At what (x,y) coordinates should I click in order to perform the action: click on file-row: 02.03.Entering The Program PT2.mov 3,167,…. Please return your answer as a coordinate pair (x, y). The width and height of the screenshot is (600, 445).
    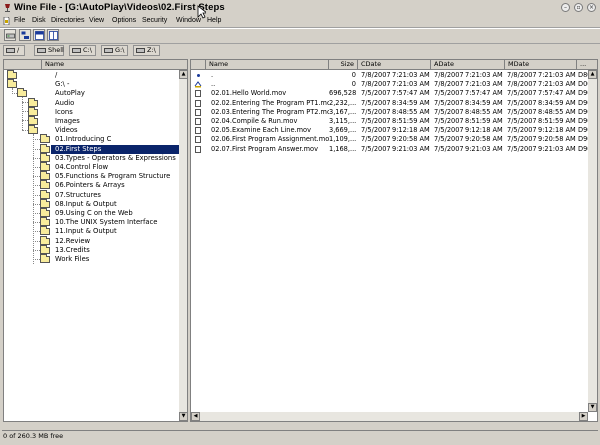
    Looking at the image, I should click on (394, 112).